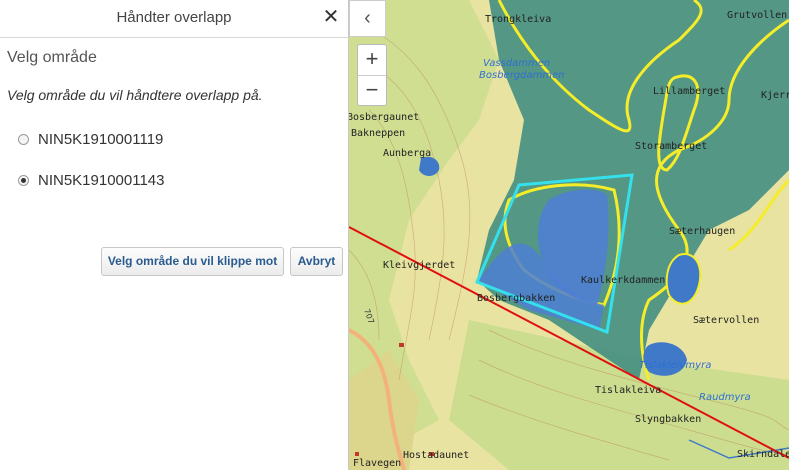 This screenshot has width=789, height=470. Describe the element at coordinates (331, 17) in the screenshot. I see `close-button: ✕` at that location.